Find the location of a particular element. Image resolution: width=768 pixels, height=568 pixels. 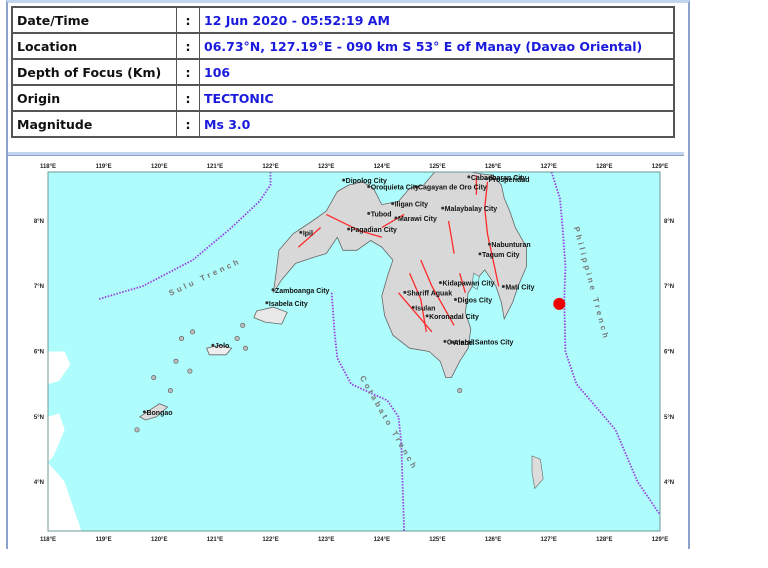

city-label: Tubod is located at coordinates (381, 214).